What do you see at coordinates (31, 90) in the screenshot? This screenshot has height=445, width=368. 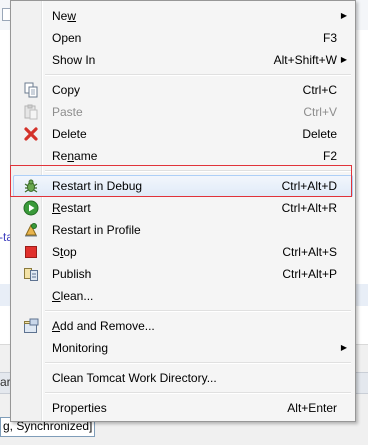 I see `copy-icon` at bounding box center [31, 90].